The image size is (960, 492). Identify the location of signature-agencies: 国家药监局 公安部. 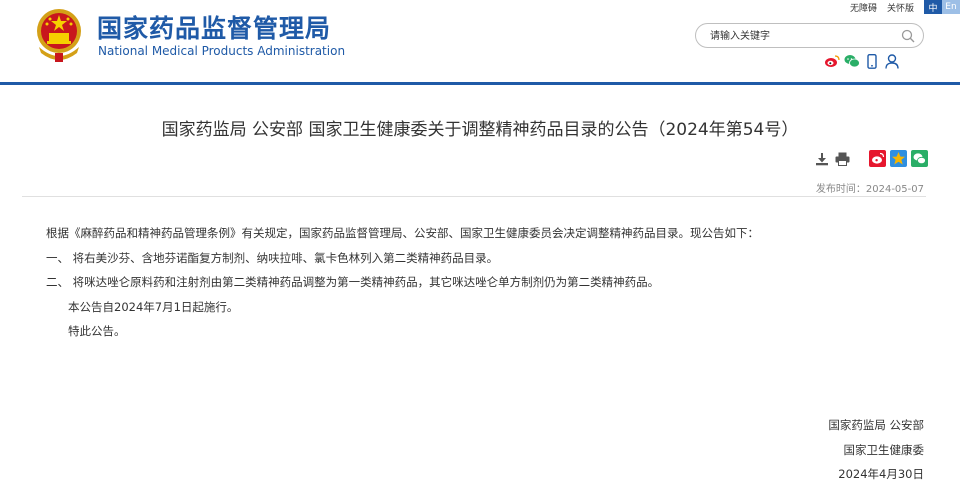
(876, 425).